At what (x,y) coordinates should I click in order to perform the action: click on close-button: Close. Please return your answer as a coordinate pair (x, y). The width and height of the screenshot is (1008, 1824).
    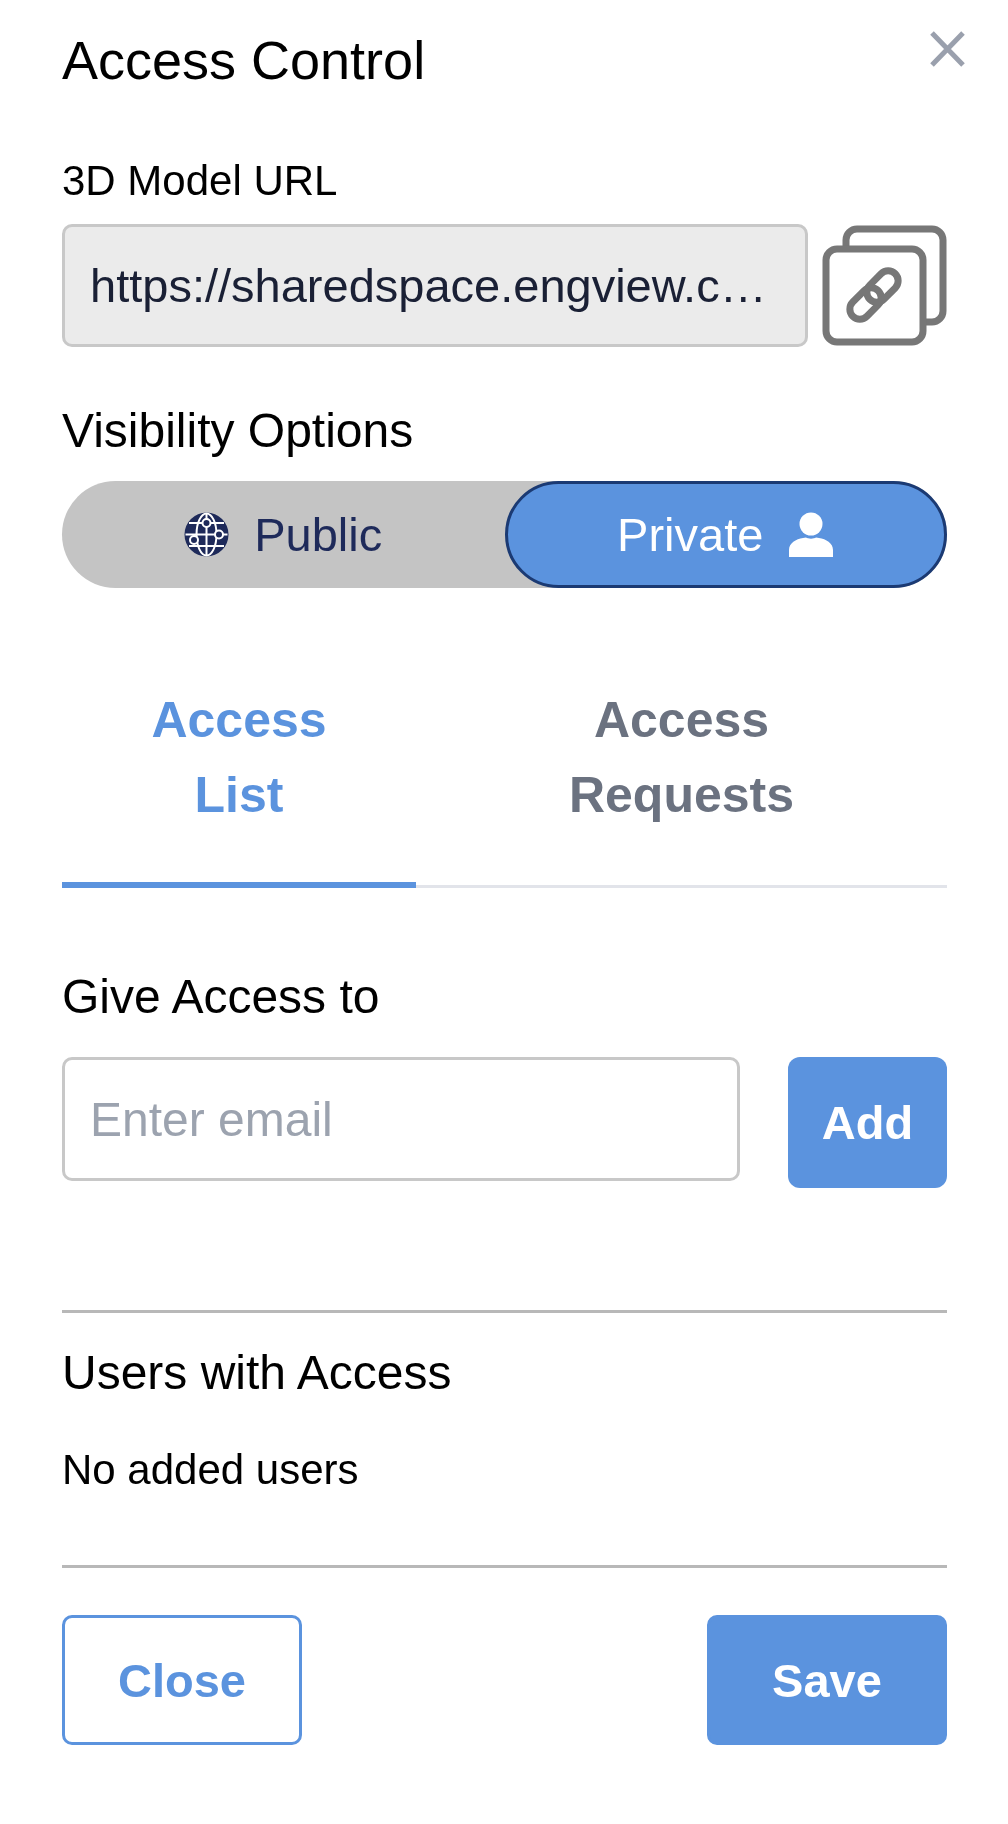
    Looking at the image, I should click on (182, 1680).